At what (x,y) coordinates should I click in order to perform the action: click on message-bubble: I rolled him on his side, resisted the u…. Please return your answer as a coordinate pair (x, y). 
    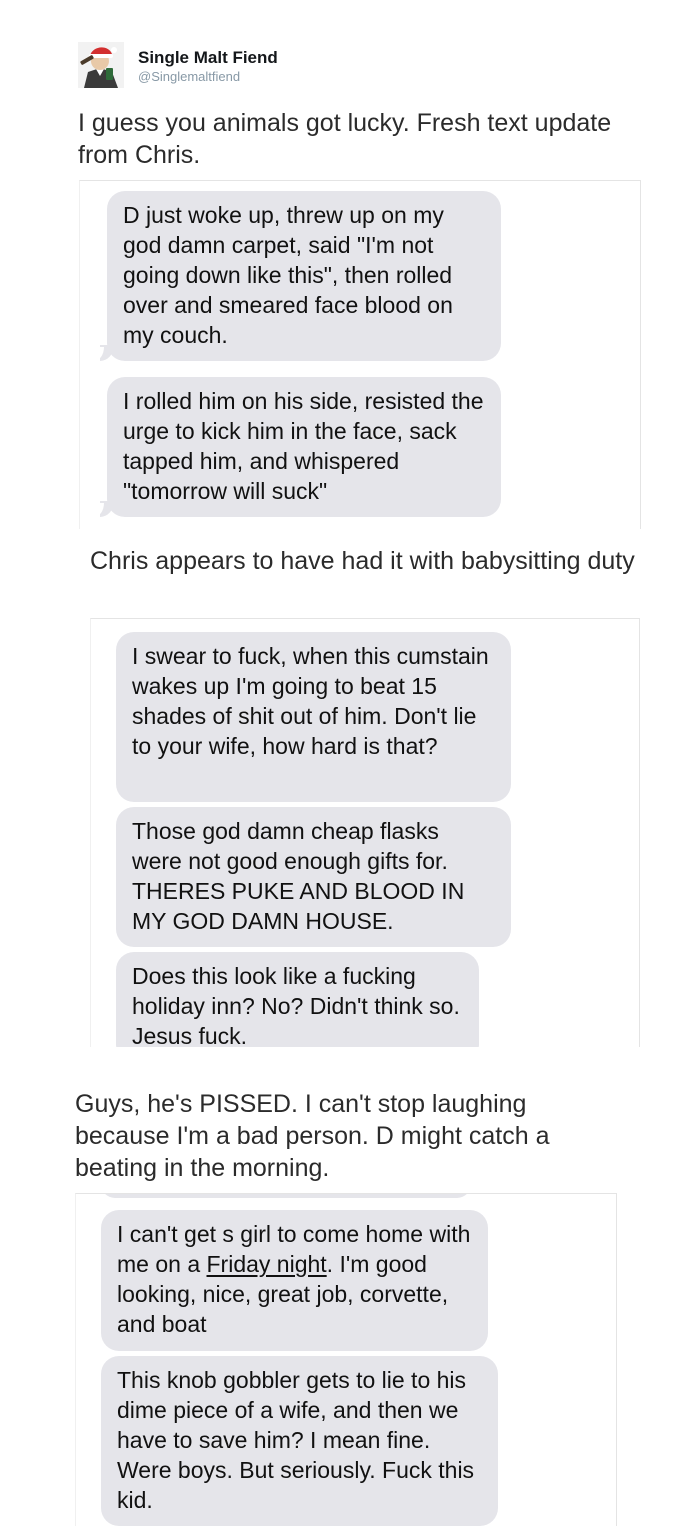
    Looking at the image, I should click on (304, 447).